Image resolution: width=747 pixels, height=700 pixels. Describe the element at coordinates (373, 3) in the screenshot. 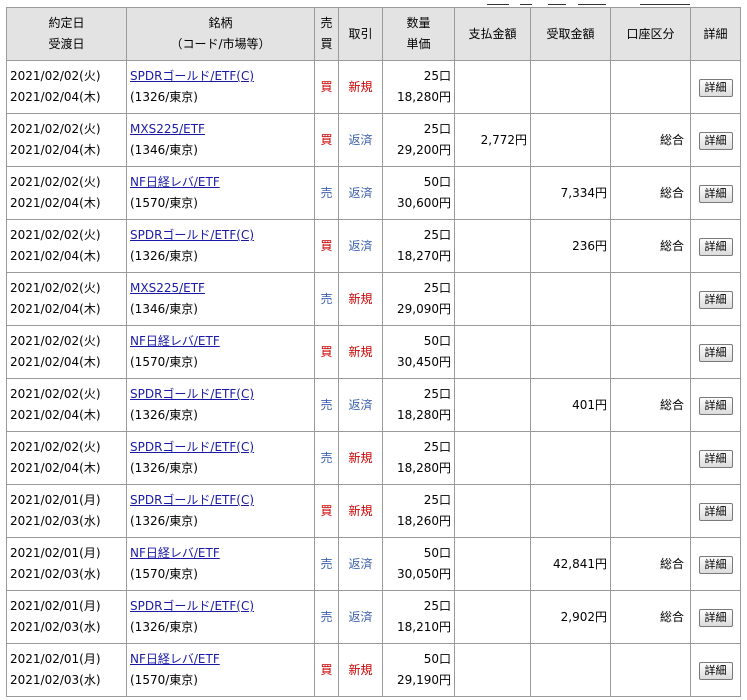

I see `cropped-top-controls` at that location.